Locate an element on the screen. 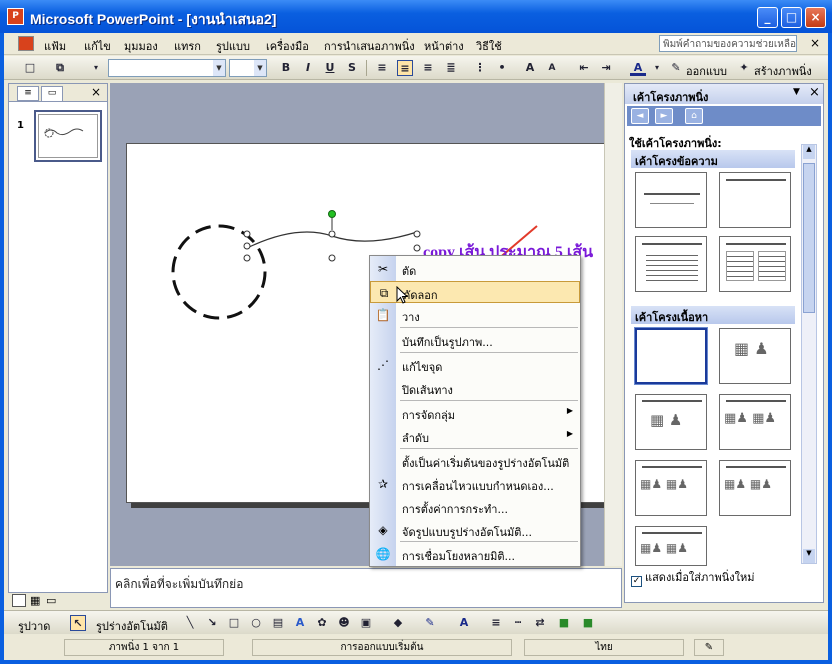  3d-style-icon: ■ is located at coordinates (588, 623).